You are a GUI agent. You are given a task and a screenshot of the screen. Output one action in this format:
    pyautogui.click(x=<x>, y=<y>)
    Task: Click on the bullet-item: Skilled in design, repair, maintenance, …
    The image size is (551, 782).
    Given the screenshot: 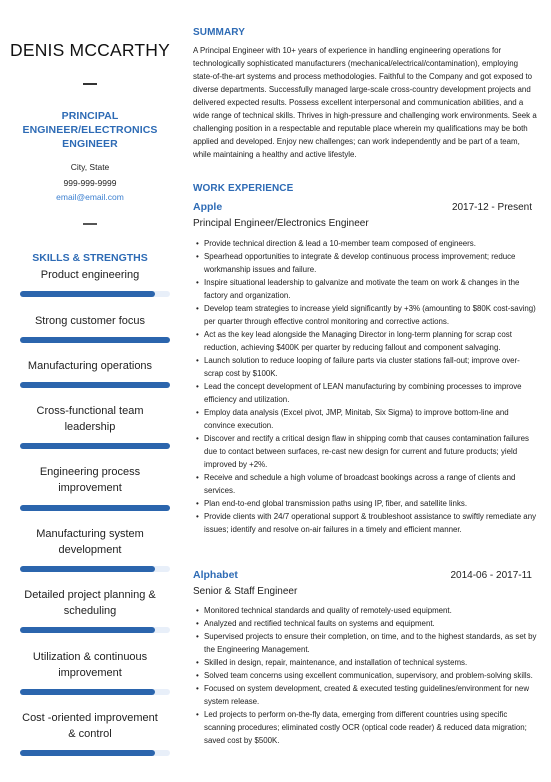 What is the action you would take?
    pyautogui.click(x=365, y=662)
    